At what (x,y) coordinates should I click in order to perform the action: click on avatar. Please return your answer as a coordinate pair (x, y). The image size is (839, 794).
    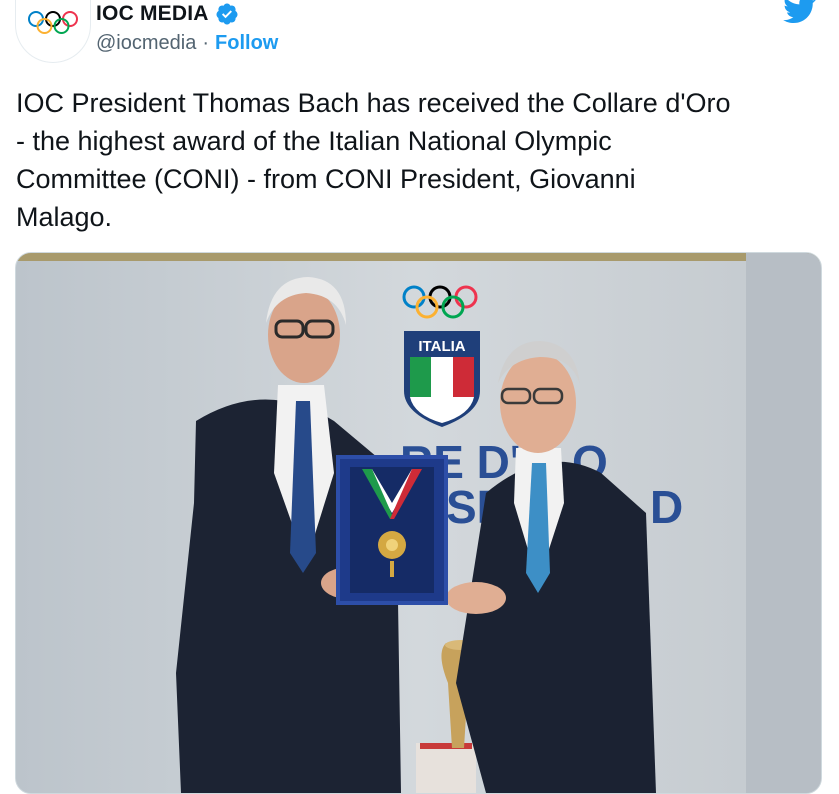
    Looking at the image, I should click on (53, 31).